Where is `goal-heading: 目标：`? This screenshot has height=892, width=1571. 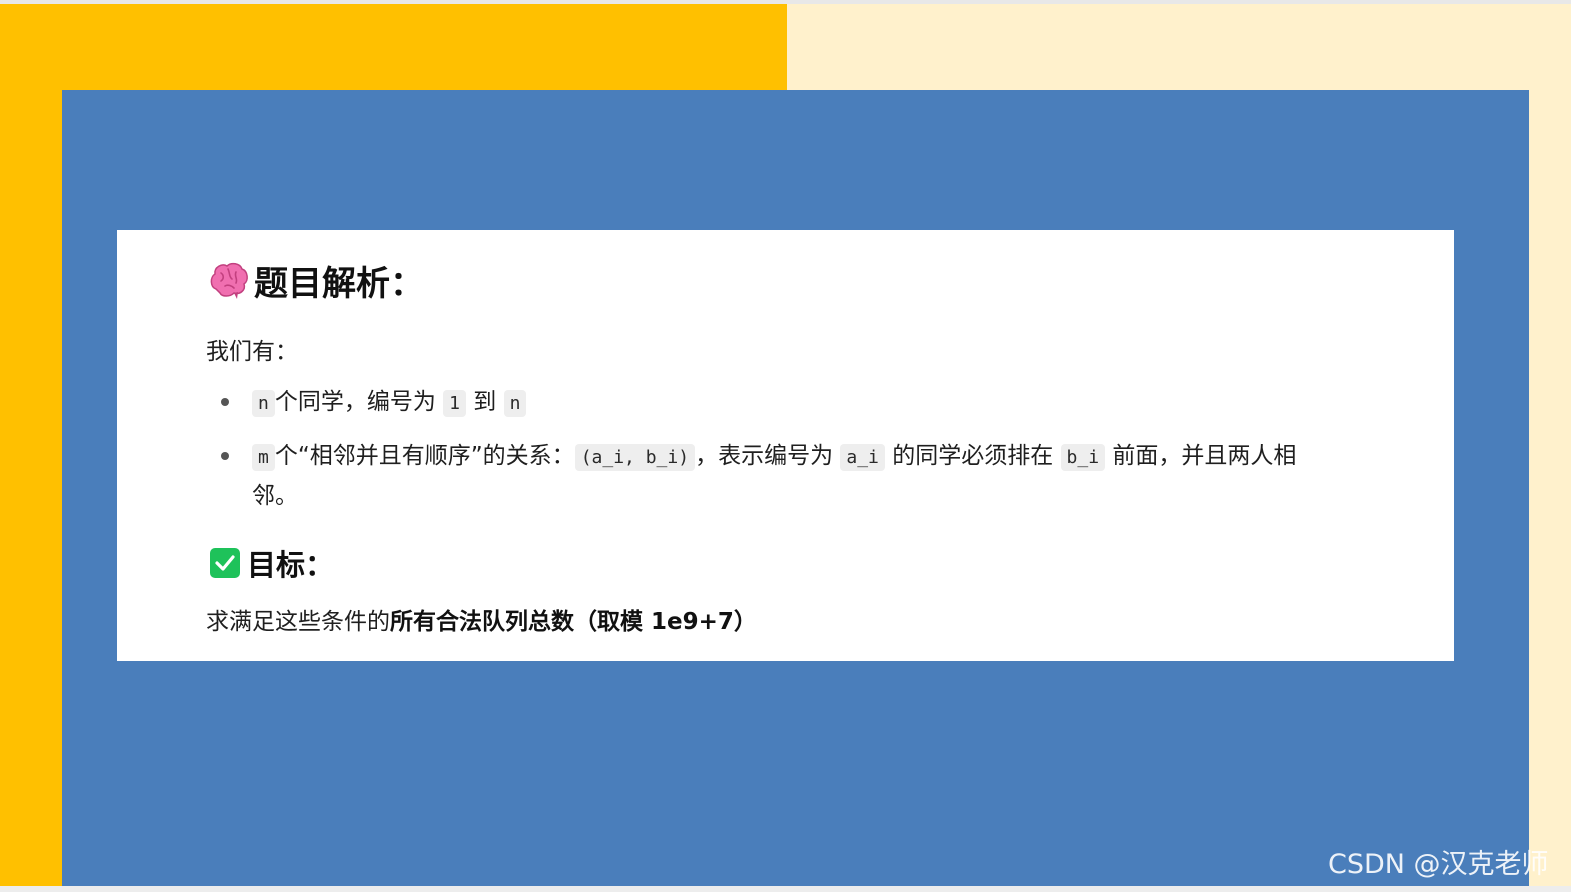 goal-heading: 目标： is located at coordinates (271, 563).